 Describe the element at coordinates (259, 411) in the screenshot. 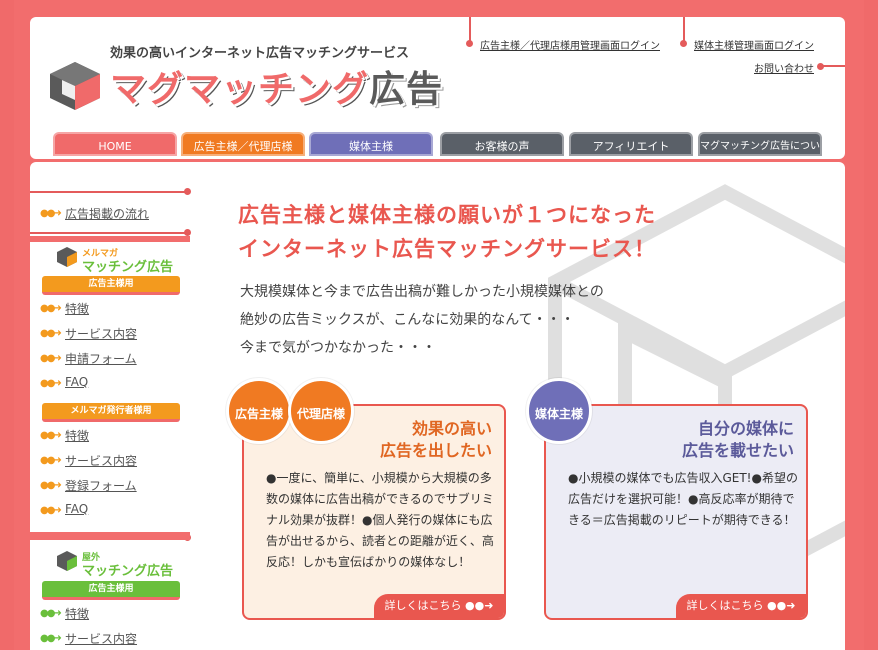

I see `advertiser-badge: 広告主様` at that location.